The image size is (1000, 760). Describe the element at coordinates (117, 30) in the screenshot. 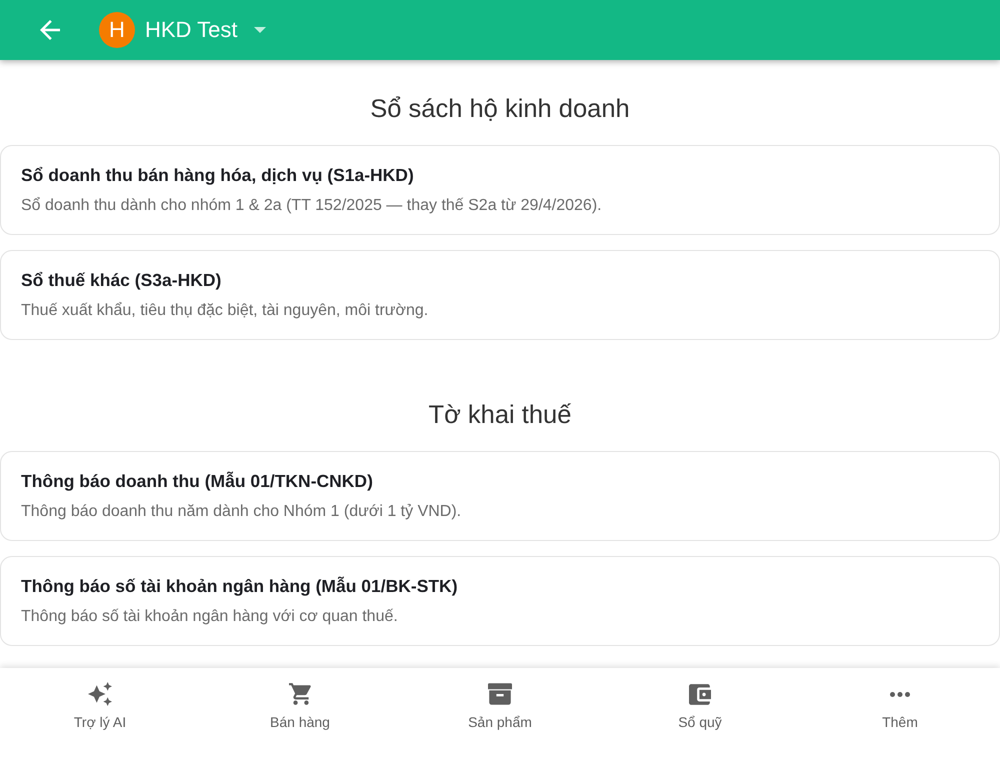

I see `letter-avatar: H` at that location.